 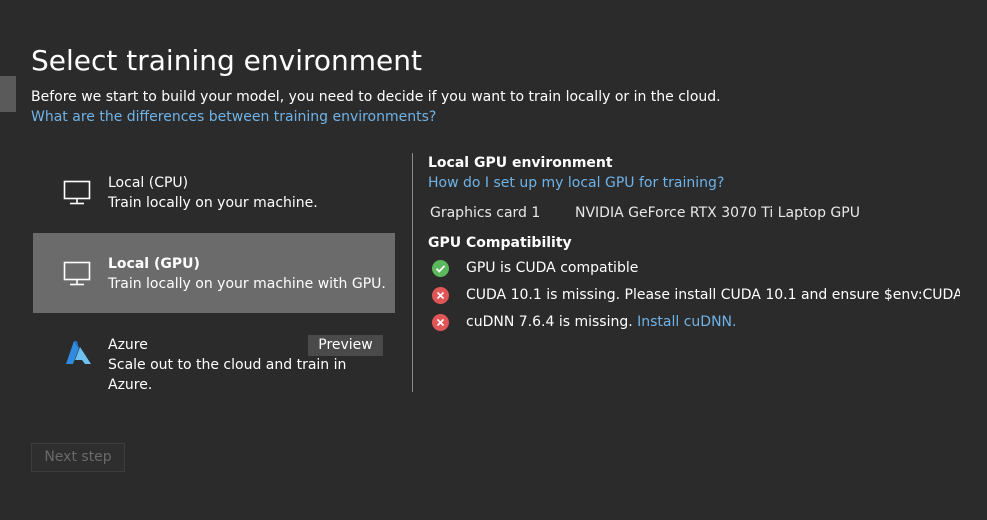 What do you see at coordinates (213, 203) in the screenshot?
I see `option-description: Train locally on your machine.` at bounding box center [213, 203].